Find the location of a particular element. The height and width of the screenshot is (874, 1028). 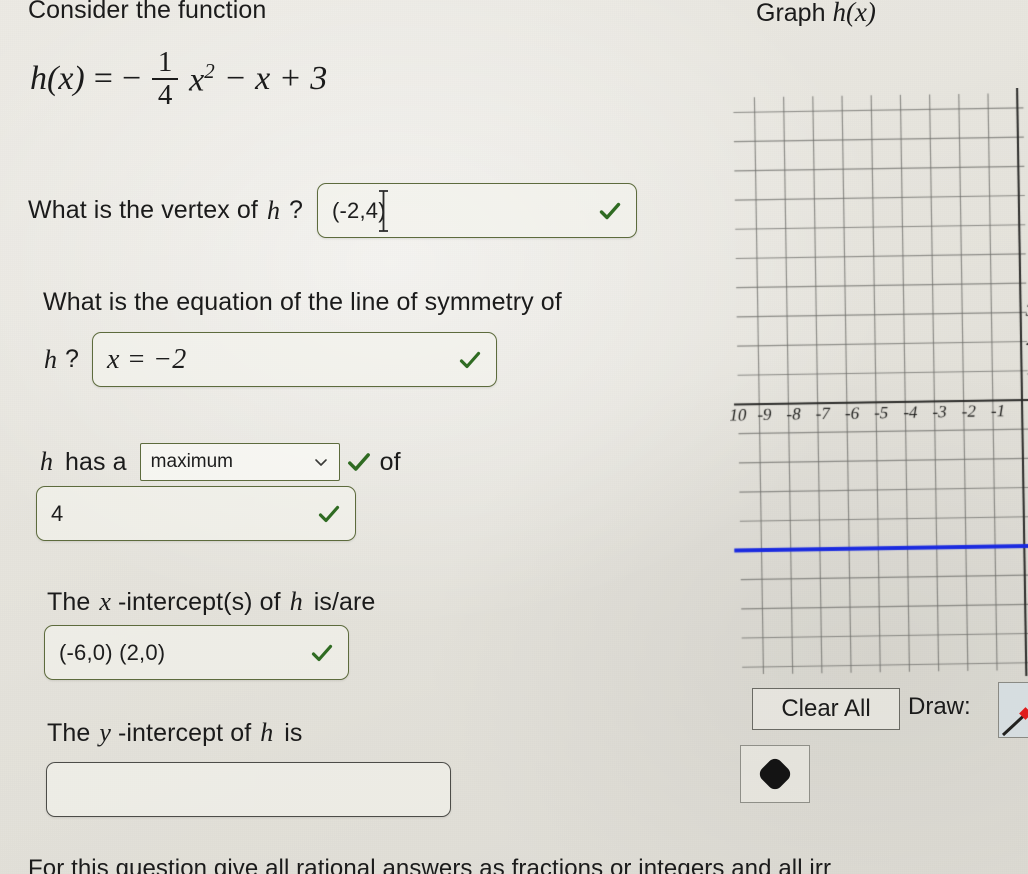

graph-title-pre: Graph is located at coordinates (791, 13).